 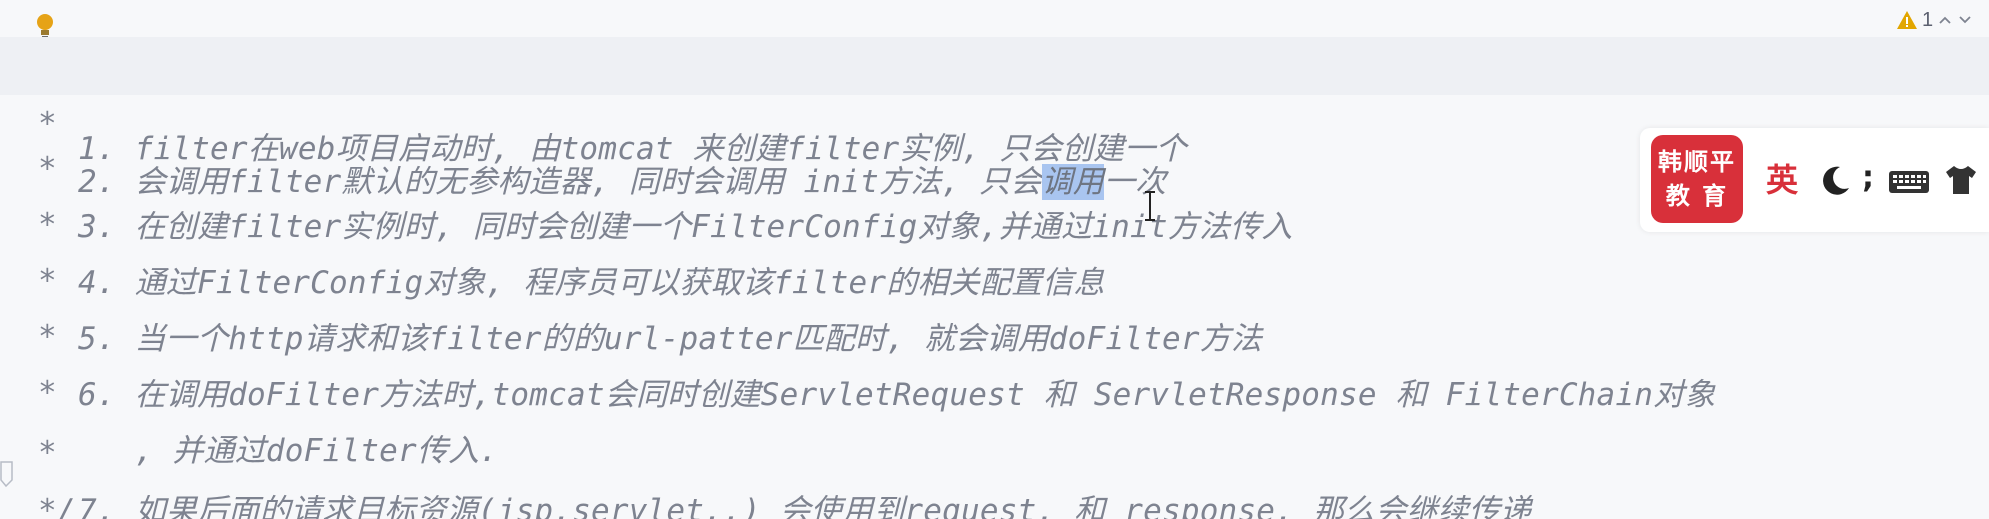 I want to click on ime-toolbar: 韩顺平 教 育 英 ;, so click(x=1814, y=180).